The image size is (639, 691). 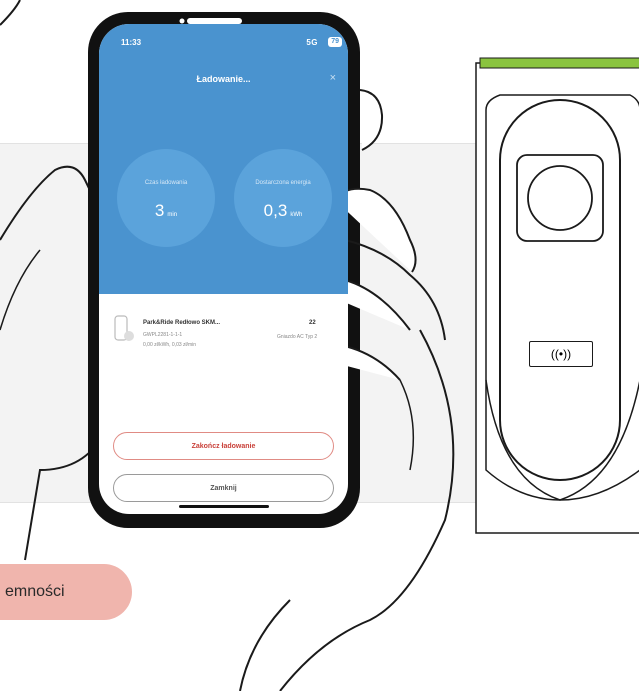 I want to click on charging-time-unit: min, so click(x=172, y=215).